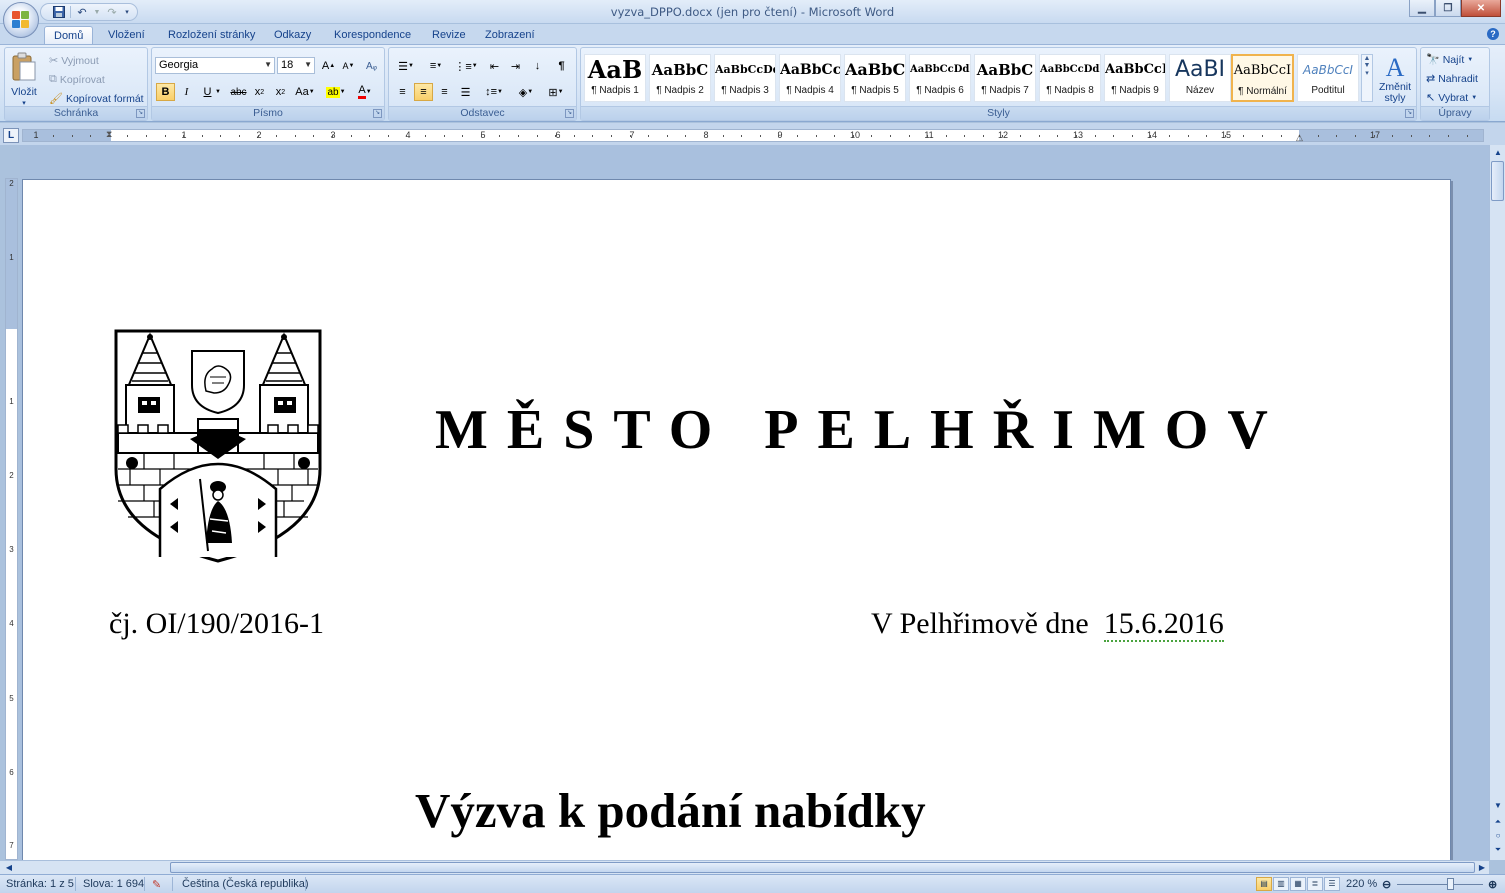 The height and width of the screenshot is (893, 1505). I want to click on strikethrough-button: abc, so click(238, 92).